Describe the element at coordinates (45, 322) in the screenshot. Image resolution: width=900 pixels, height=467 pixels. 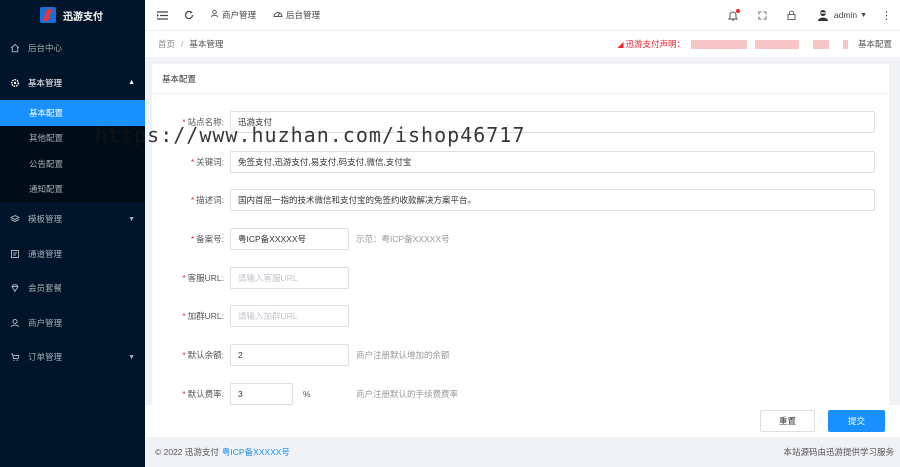
I see `sidebar-item-label: 商户管理` at that location.